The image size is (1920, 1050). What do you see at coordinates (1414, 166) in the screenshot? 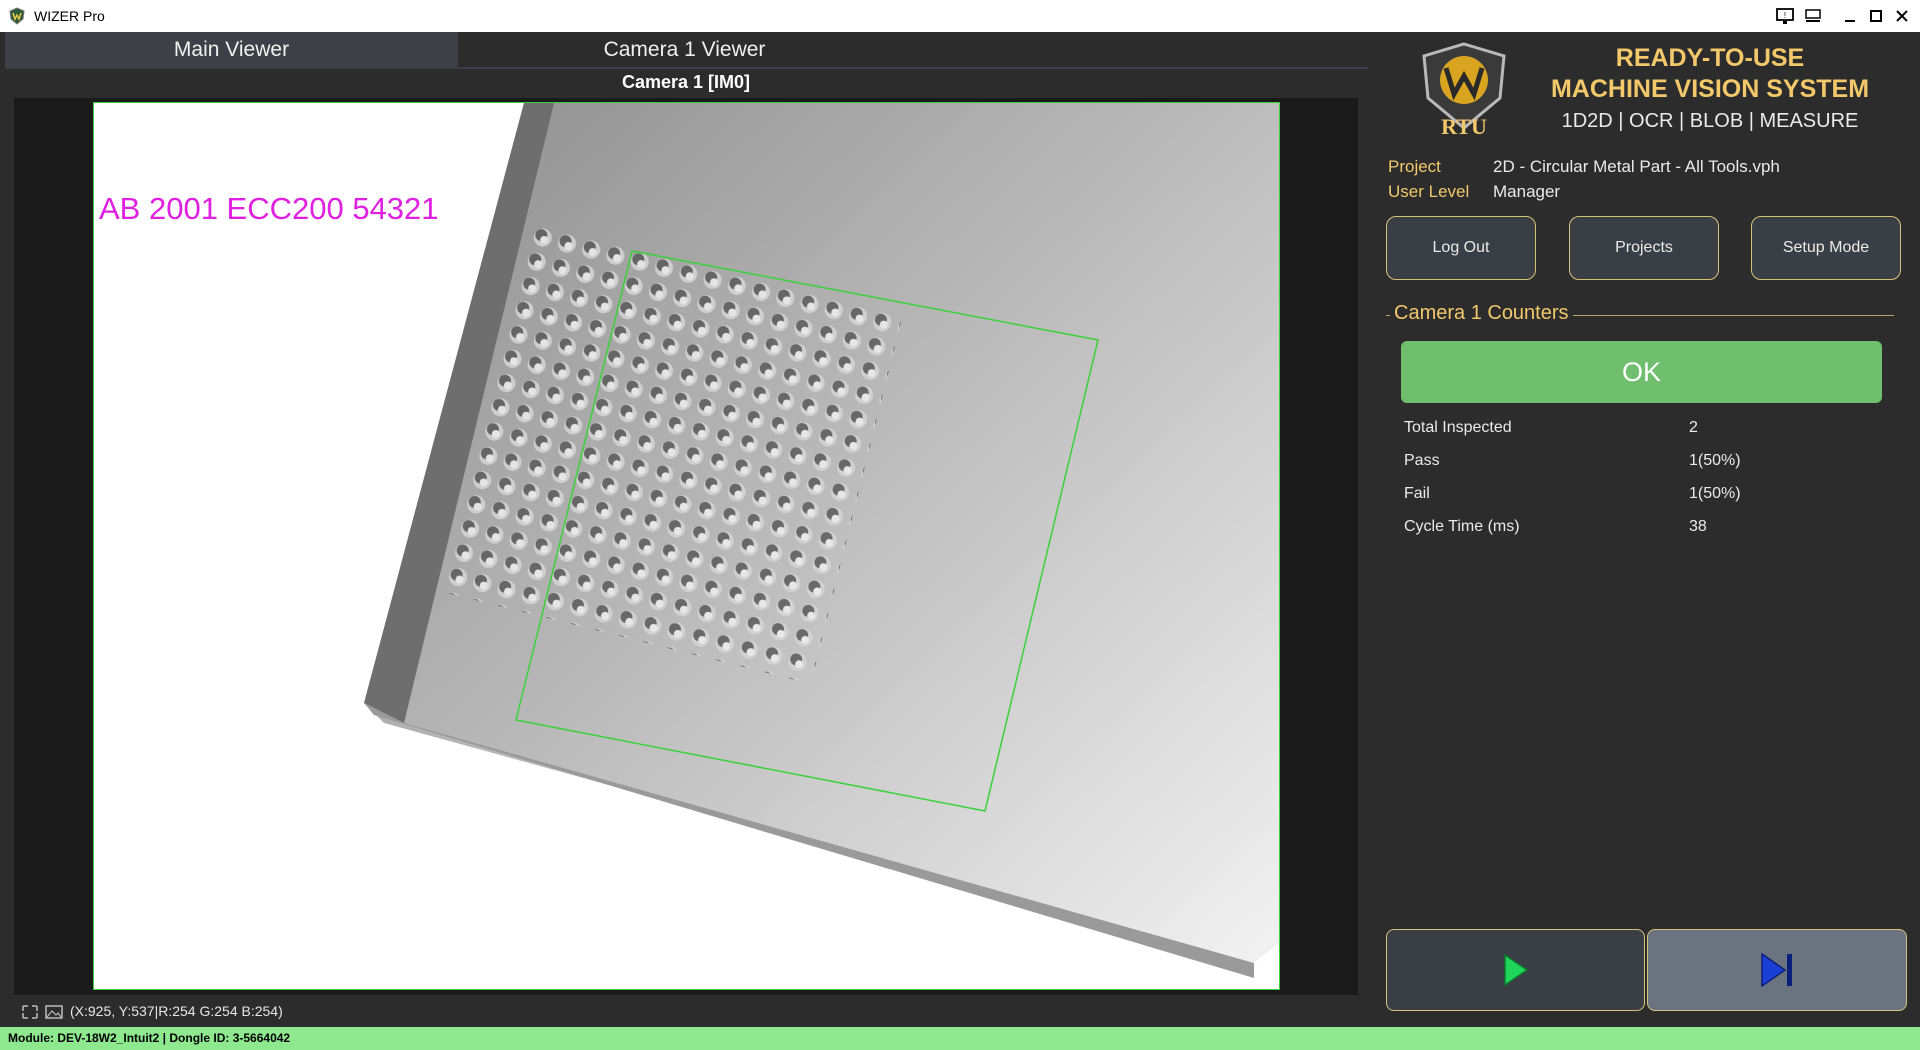
I see `project-label: Project` at bounding box center [1414, 166].